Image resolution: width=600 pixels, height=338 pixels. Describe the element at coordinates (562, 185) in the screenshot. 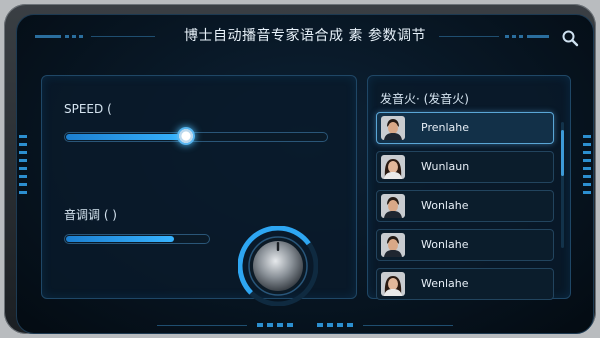

I see `voice-list-scrollbar` at that location.